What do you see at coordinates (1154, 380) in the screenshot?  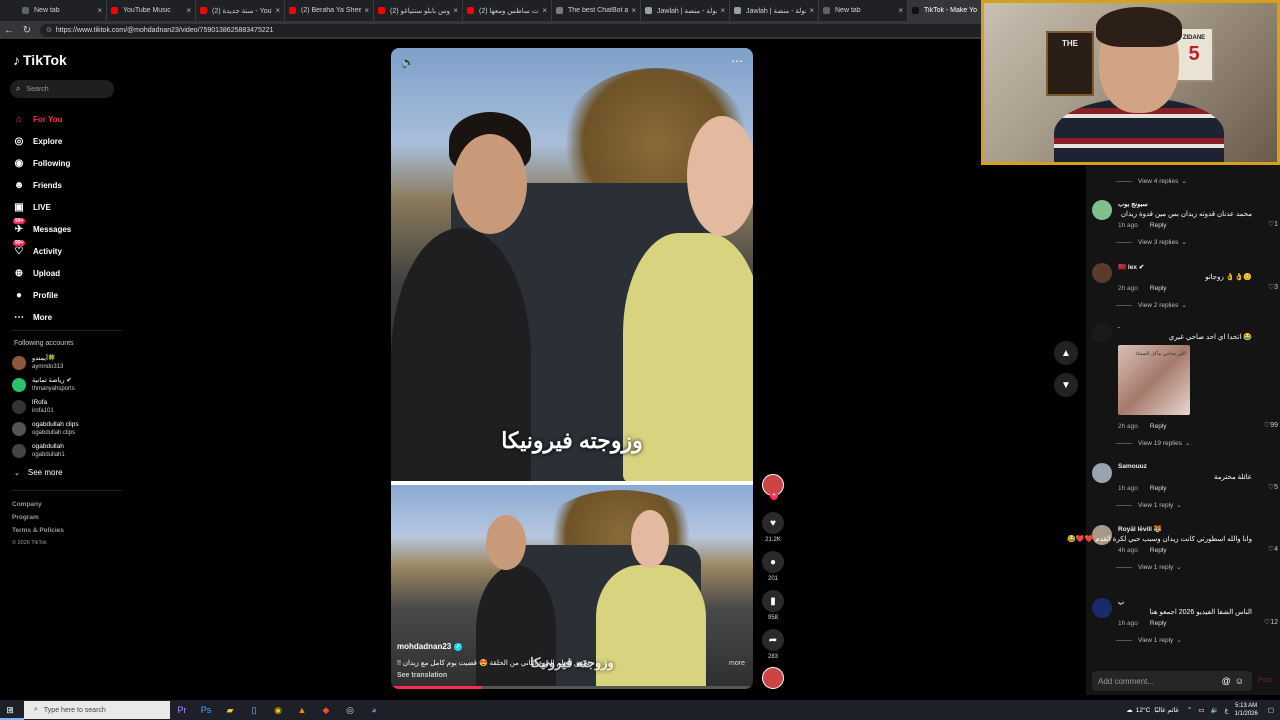 I see `comment-gif-image: اللي صاحي بيأكل السماء` at bounding box center [1154, 380].